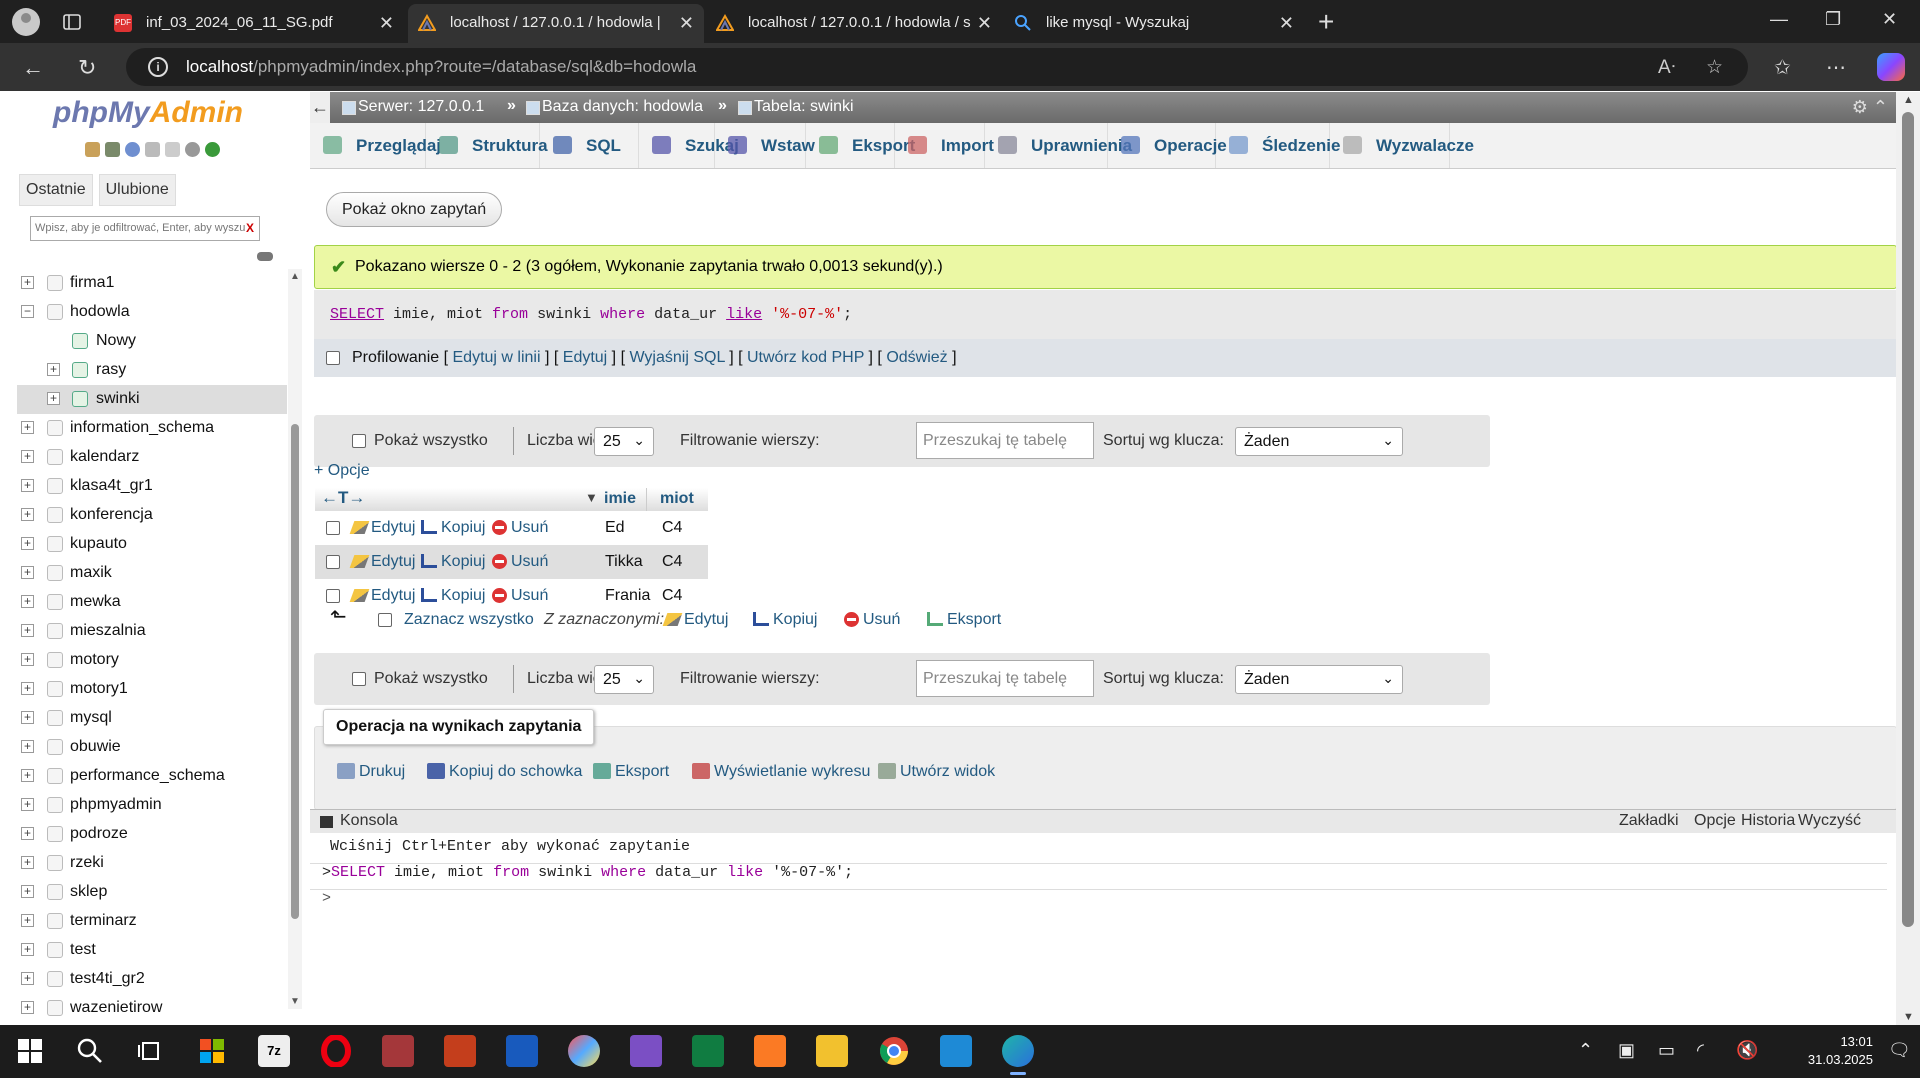  I want to click on tree-item-label: information_schema, so click(142, 428).